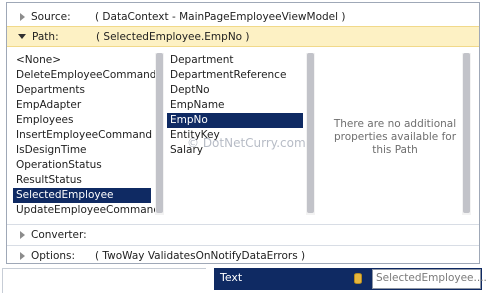 Image resolution: width=486 pixels, height=293 pixels. What do you see at coordinates (82, 135) in the screenshot?
I see `list-item: InsertEmployeeCommand` at bounding box center [82, 135].